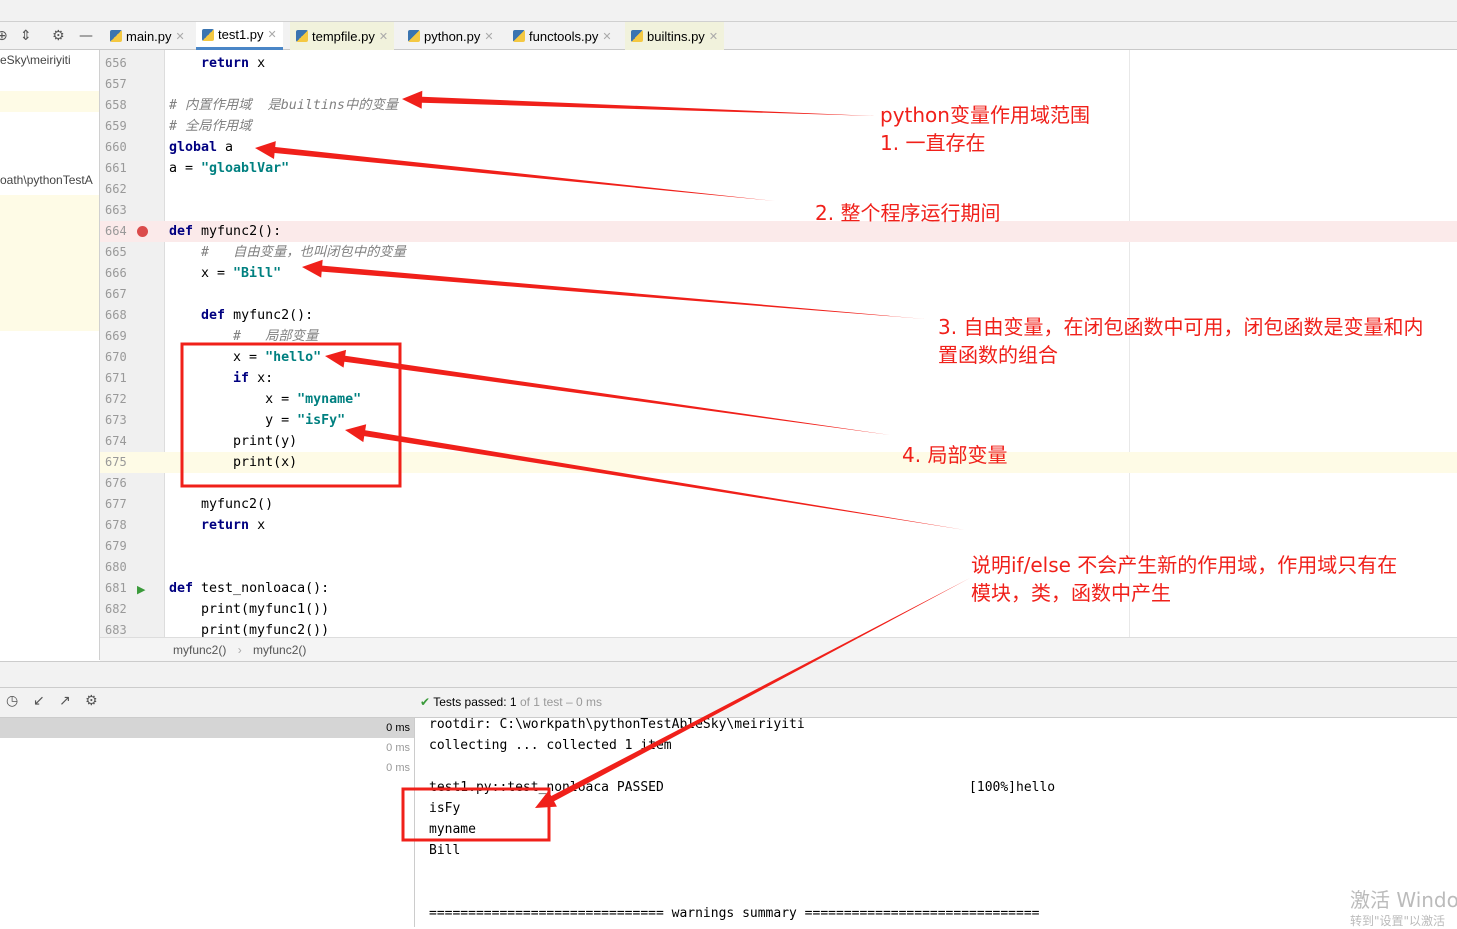  Describe the element at coordinates (1071, 593) in the screenshot. I see `annotation-text: 模块，类，函数中产生` at that location.